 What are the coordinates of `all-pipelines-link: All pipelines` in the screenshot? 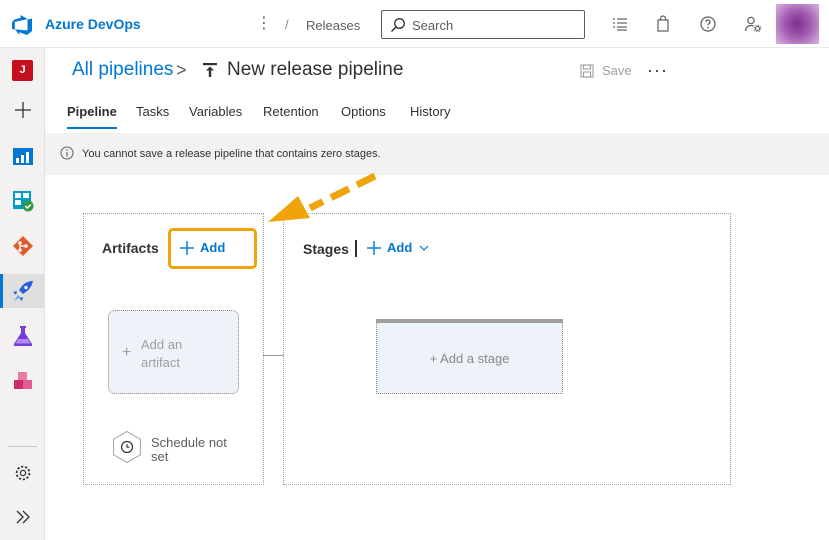 It's located at (122, 70).